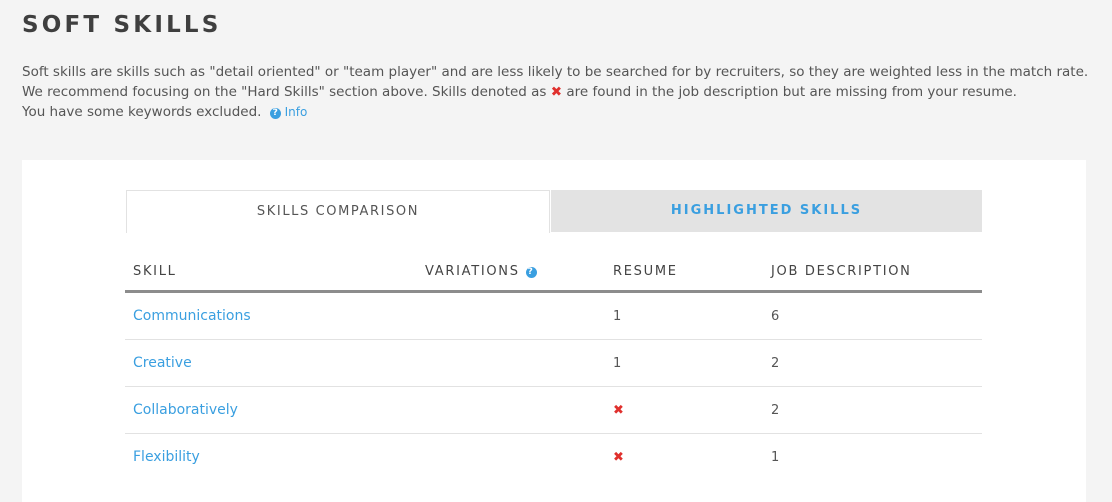 Image resolution: width=1112 pixels, height=502 pixels. What do you see at coordinates (275, 273) in the screenshot?
I see `header-skill: SKILL` at bounding box center [275, 273].